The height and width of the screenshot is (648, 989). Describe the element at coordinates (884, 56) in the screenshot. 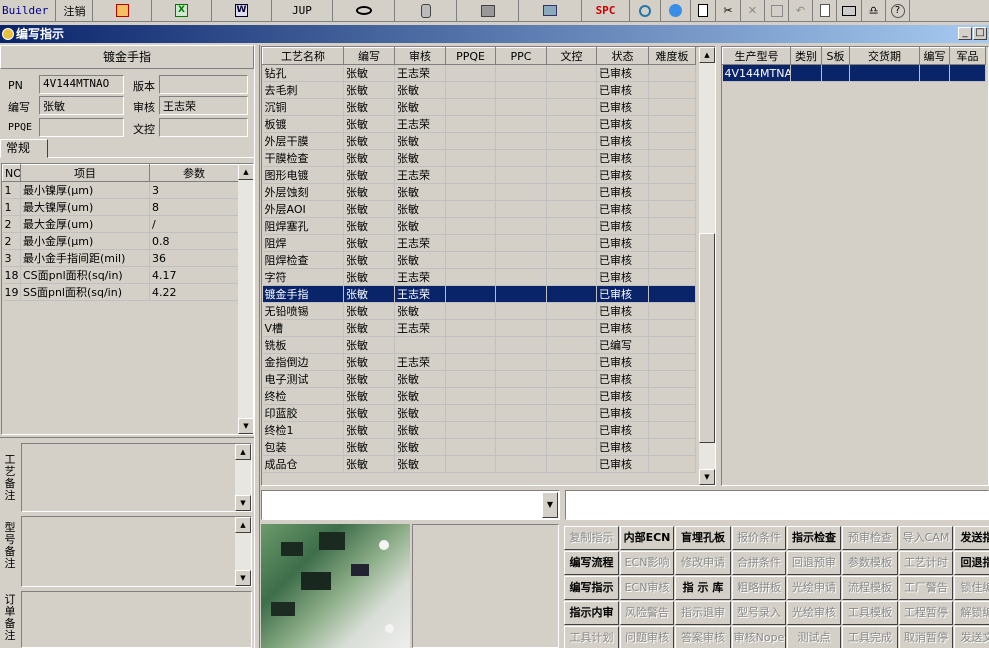

I see `model-header-3: 交货期` at that location.